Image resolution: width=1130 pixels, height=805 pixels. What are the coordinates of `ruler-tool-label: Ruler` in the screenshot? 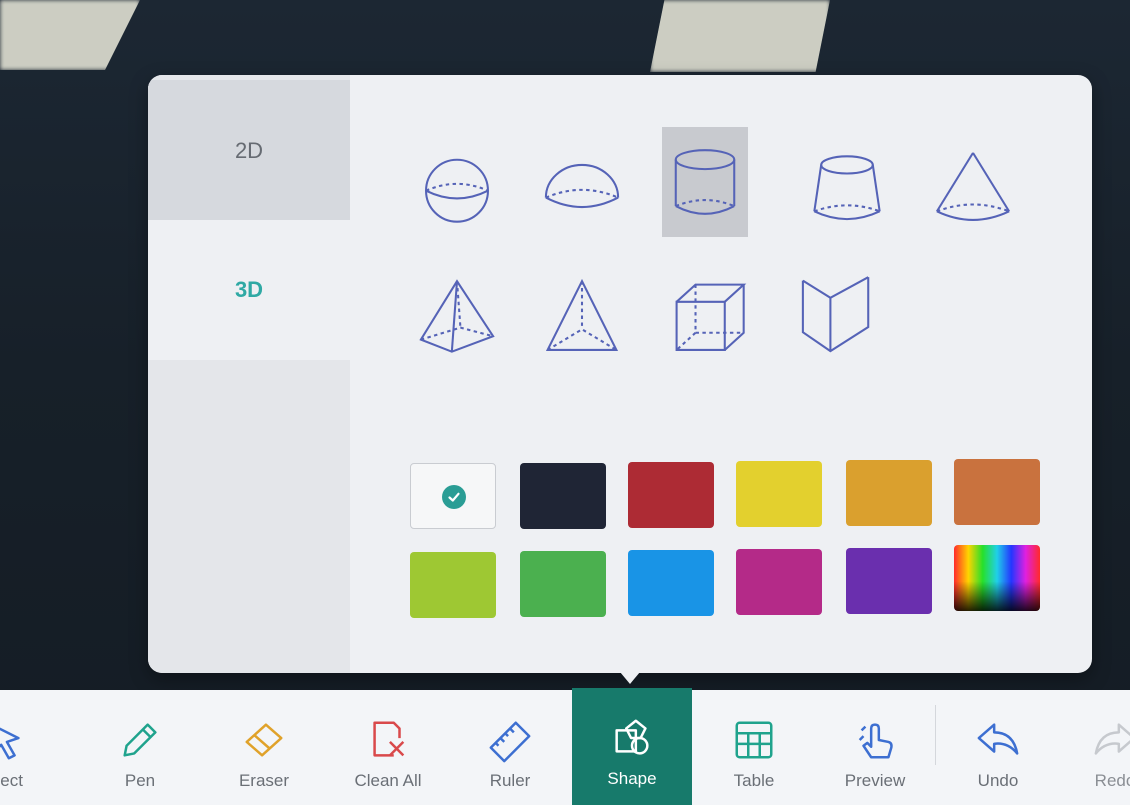 It's located at (510, 780).